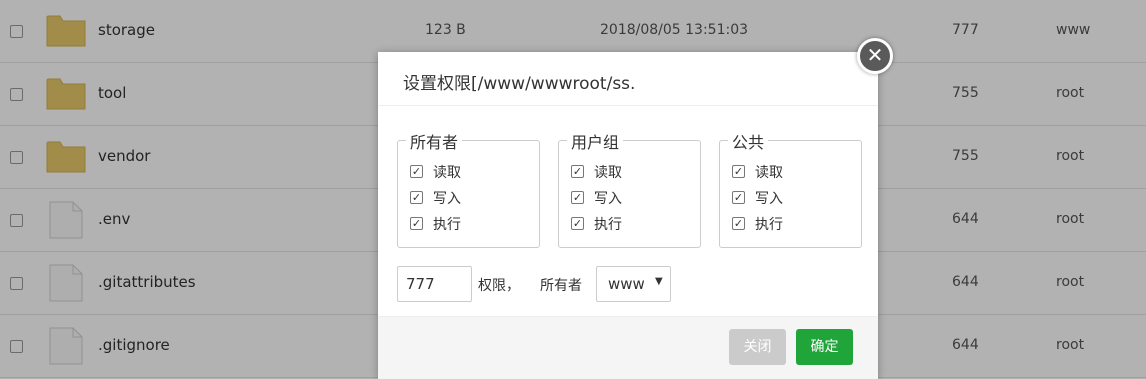 The height and width of the screenshot is (379, 1146). I want to click on permission-label: 权限，, so click(499, 286).